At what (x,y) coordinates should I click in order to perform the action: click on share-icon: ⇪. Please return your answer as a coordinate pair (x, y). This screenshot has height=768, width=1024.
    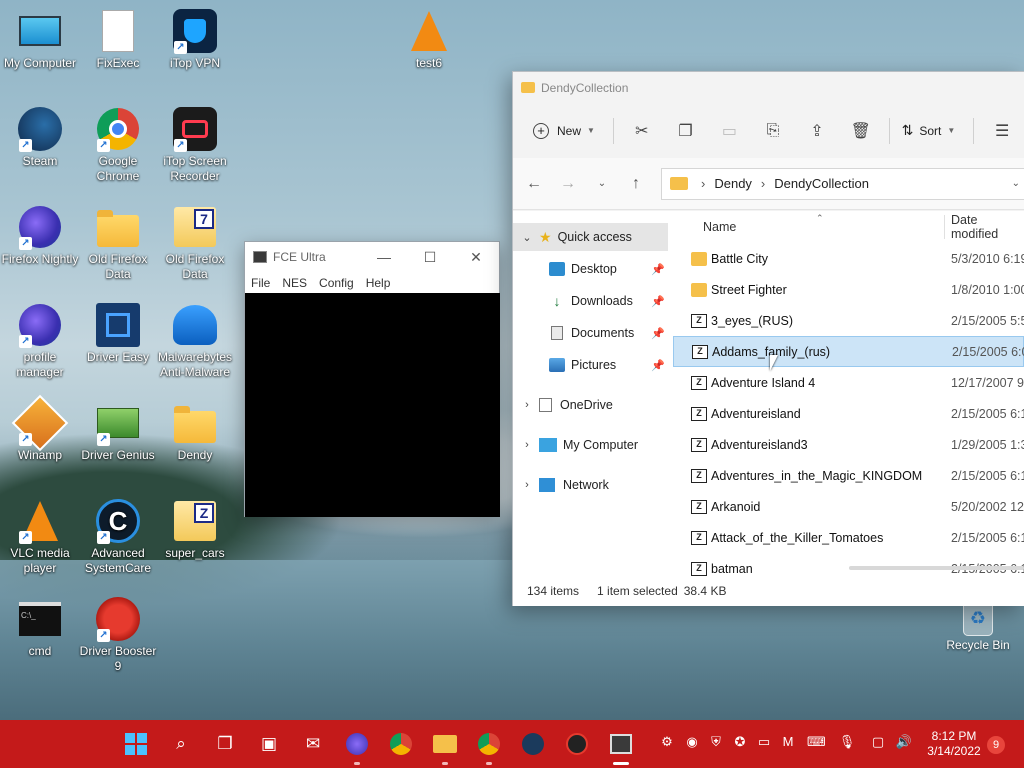
    Looking at the image, I should click on (817, 131).